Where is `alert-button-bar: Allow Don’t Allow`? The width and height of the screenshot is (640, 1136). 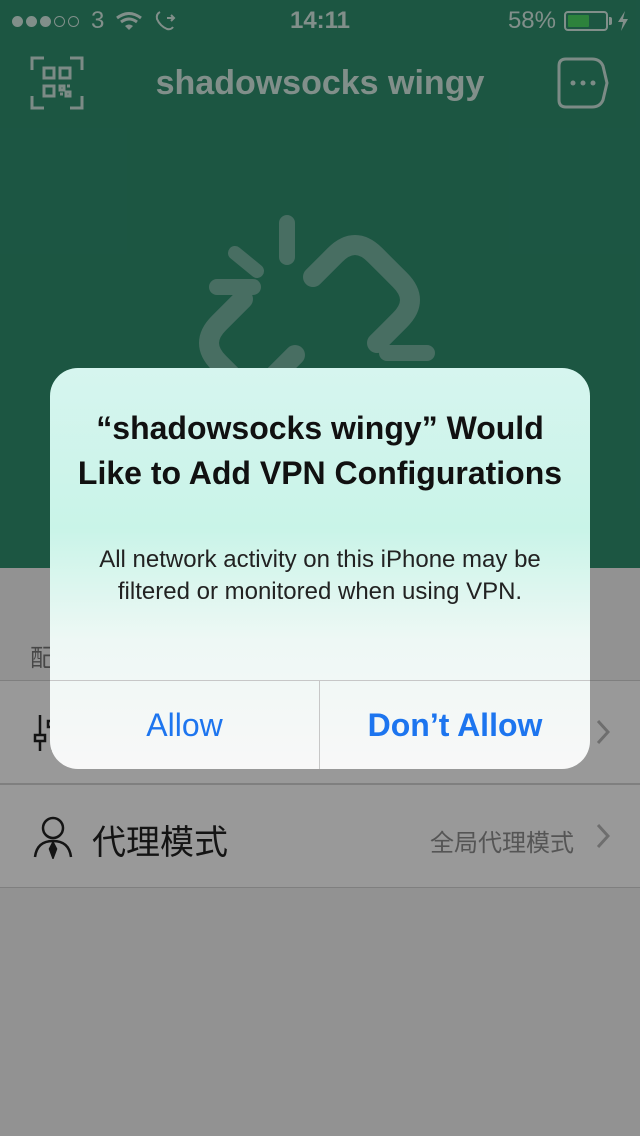
alert-button-bar: Allow Don’t Allow is located at coordinates (320, 724).